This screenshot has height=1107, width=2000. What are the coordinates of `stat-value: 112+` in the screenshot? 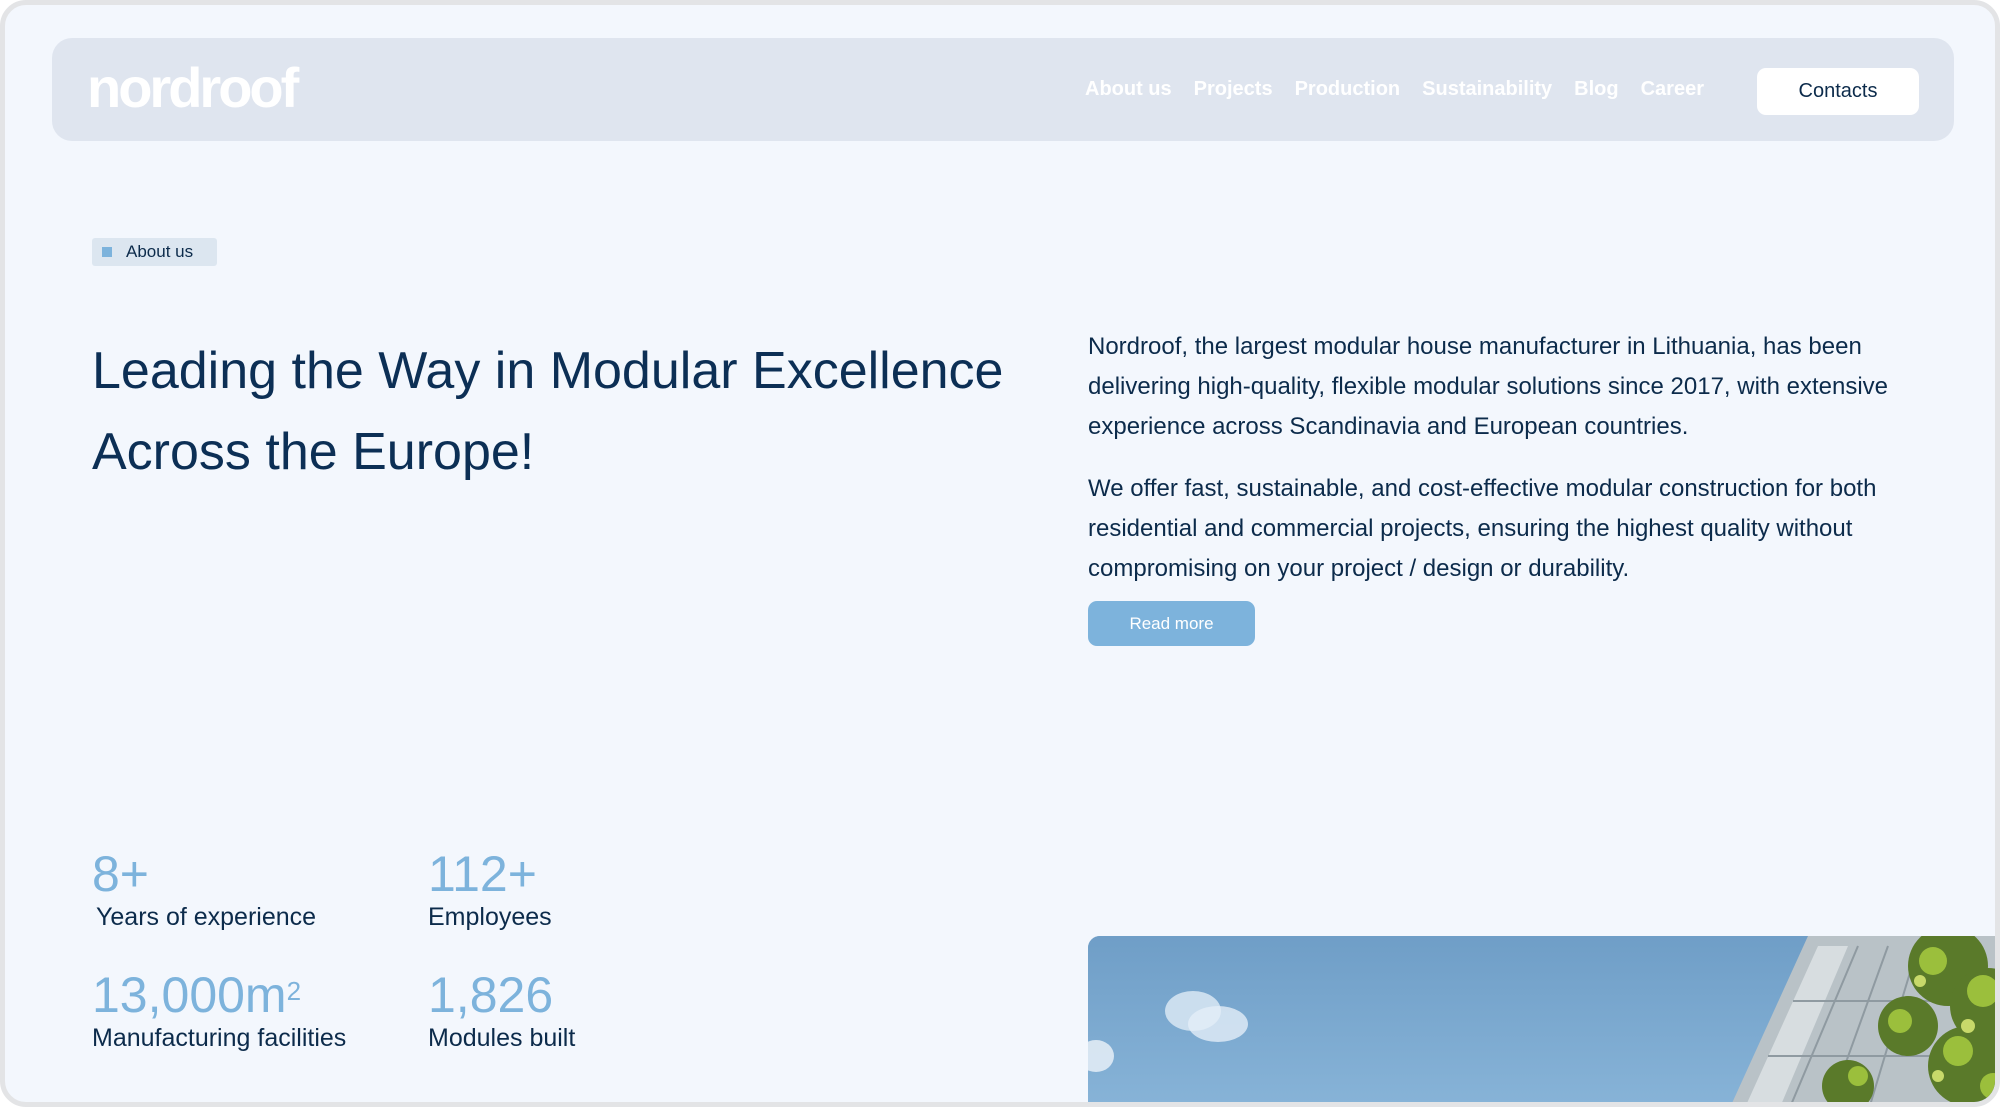 It's located at (482, 874).